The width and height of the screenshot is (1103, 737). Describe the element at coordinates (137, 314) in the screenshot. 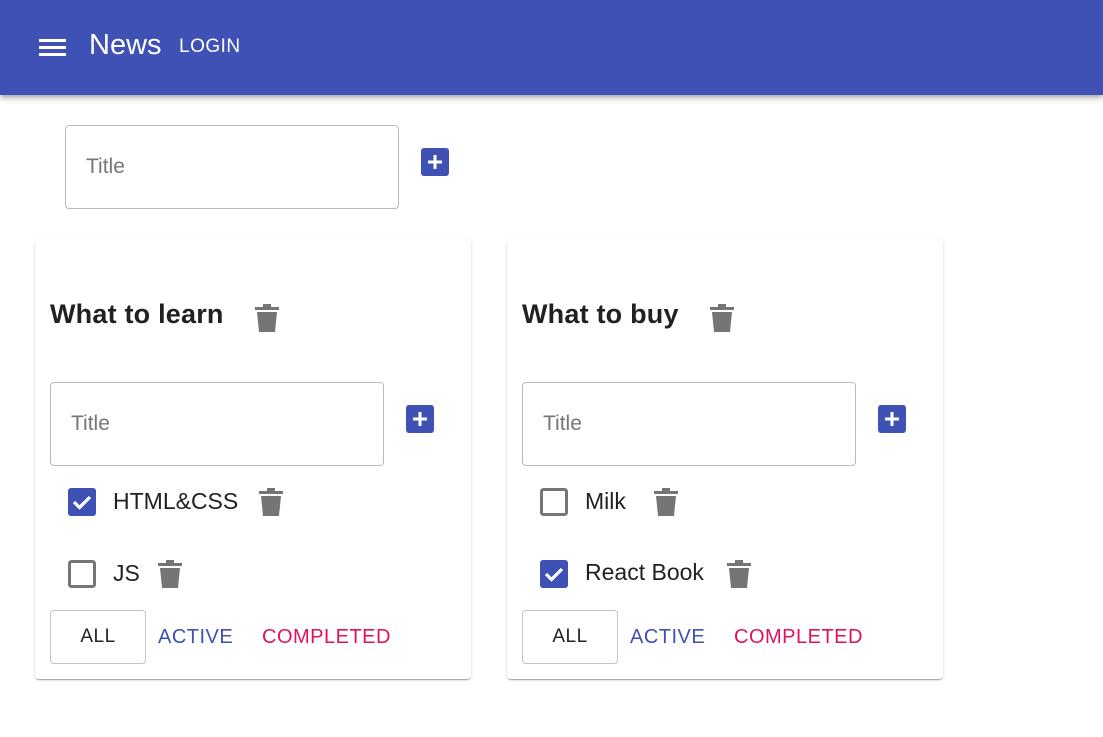

I see `todolist-title: What to learn` at that location.